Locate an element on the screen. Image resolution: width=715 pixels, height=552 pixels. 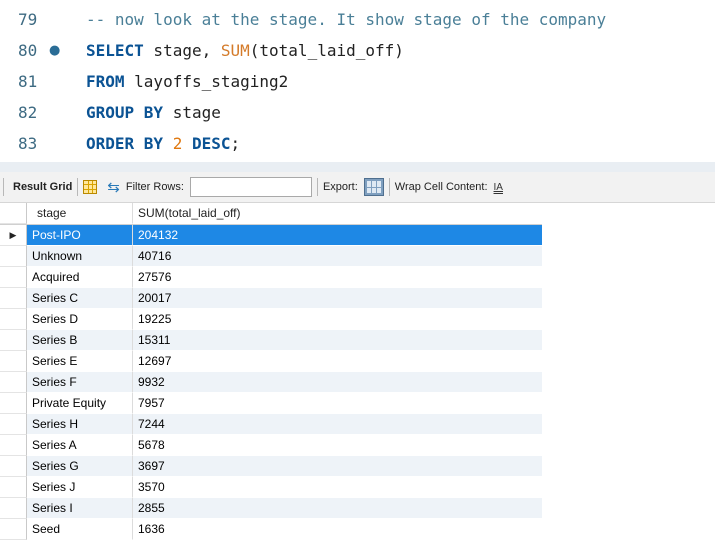
code-line-81: 81 FROM layoffs_staging2 is located at coordinates (357, 81).